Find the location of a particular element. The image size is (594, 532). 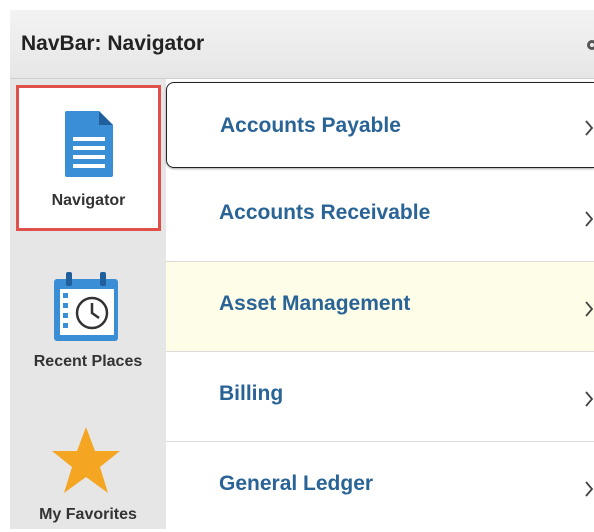

calendar-clock-icon is located at coordinates (86, 306).